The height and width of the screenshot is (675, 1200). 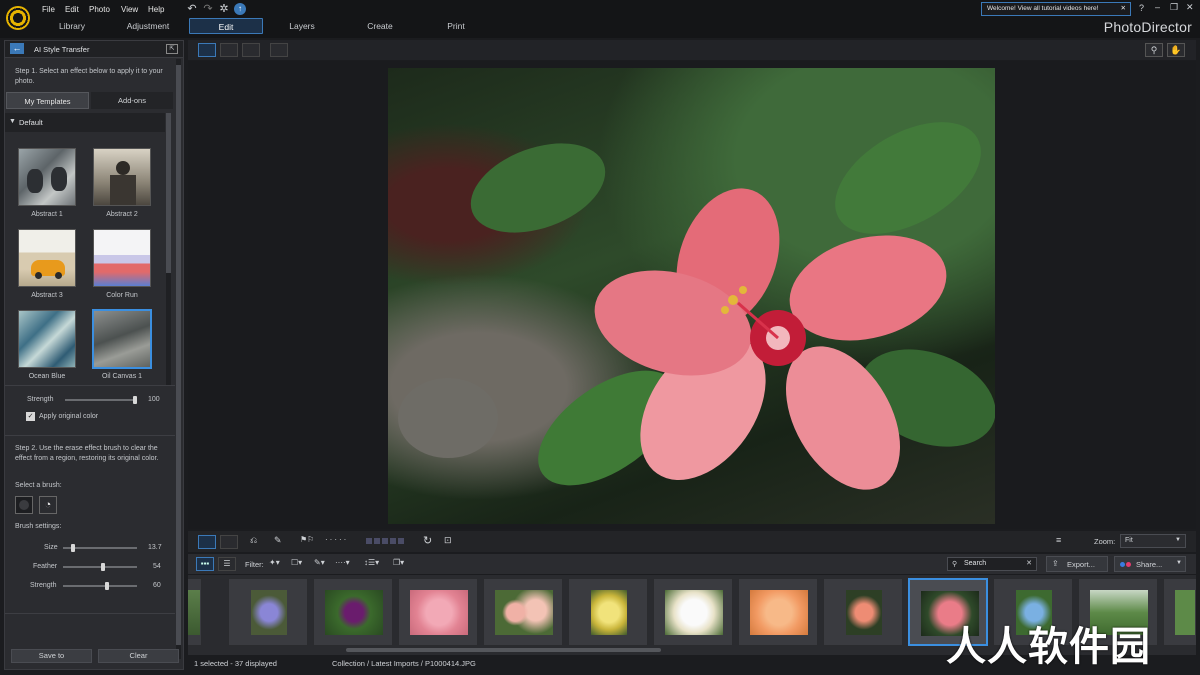 I want to click on search-input: Search, so click(x=975, y=563).